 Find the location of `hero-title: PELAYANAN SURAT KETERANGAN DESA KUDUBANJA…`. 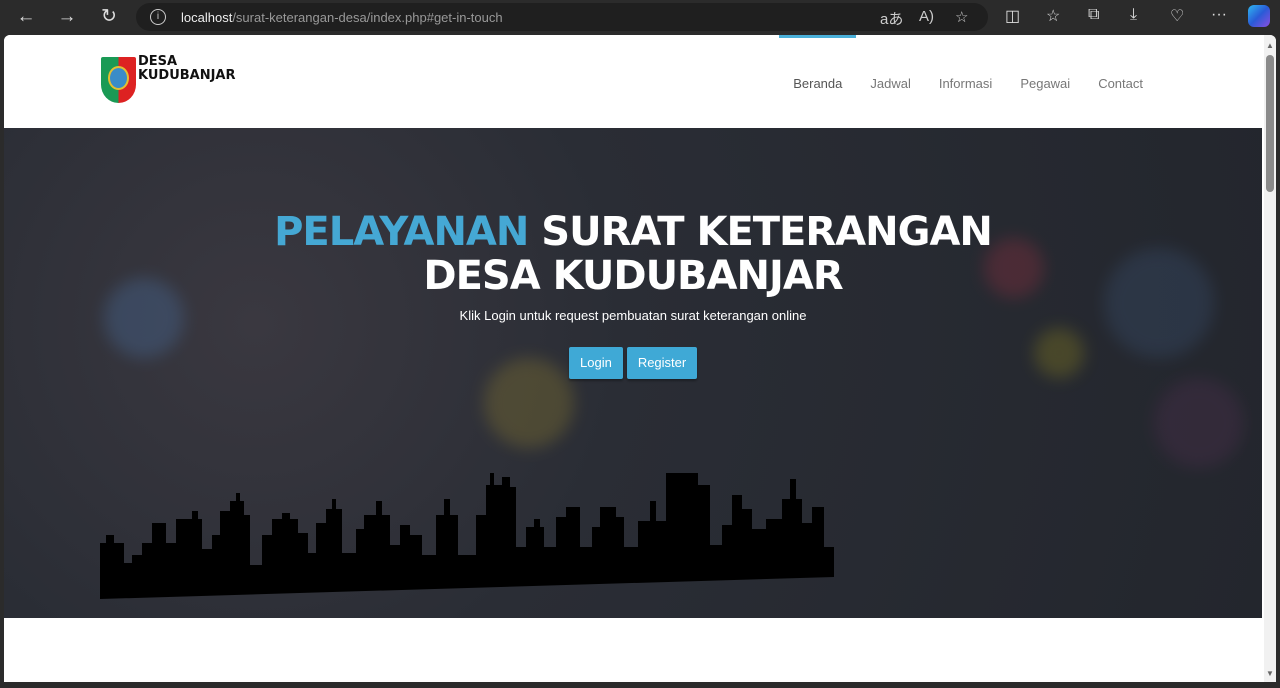

hero-title: PELAYANAN SURAT KETERANGAN DESA KUDUBANJA… is located at coordinates (633, 254).